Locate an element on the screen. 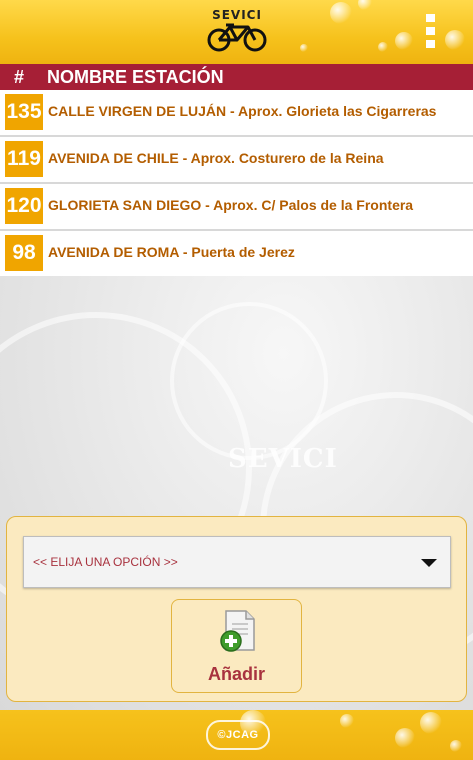 This screenshot has width=473, height=760. dropdown-arrow-icon is located at coordinates (429, 563).